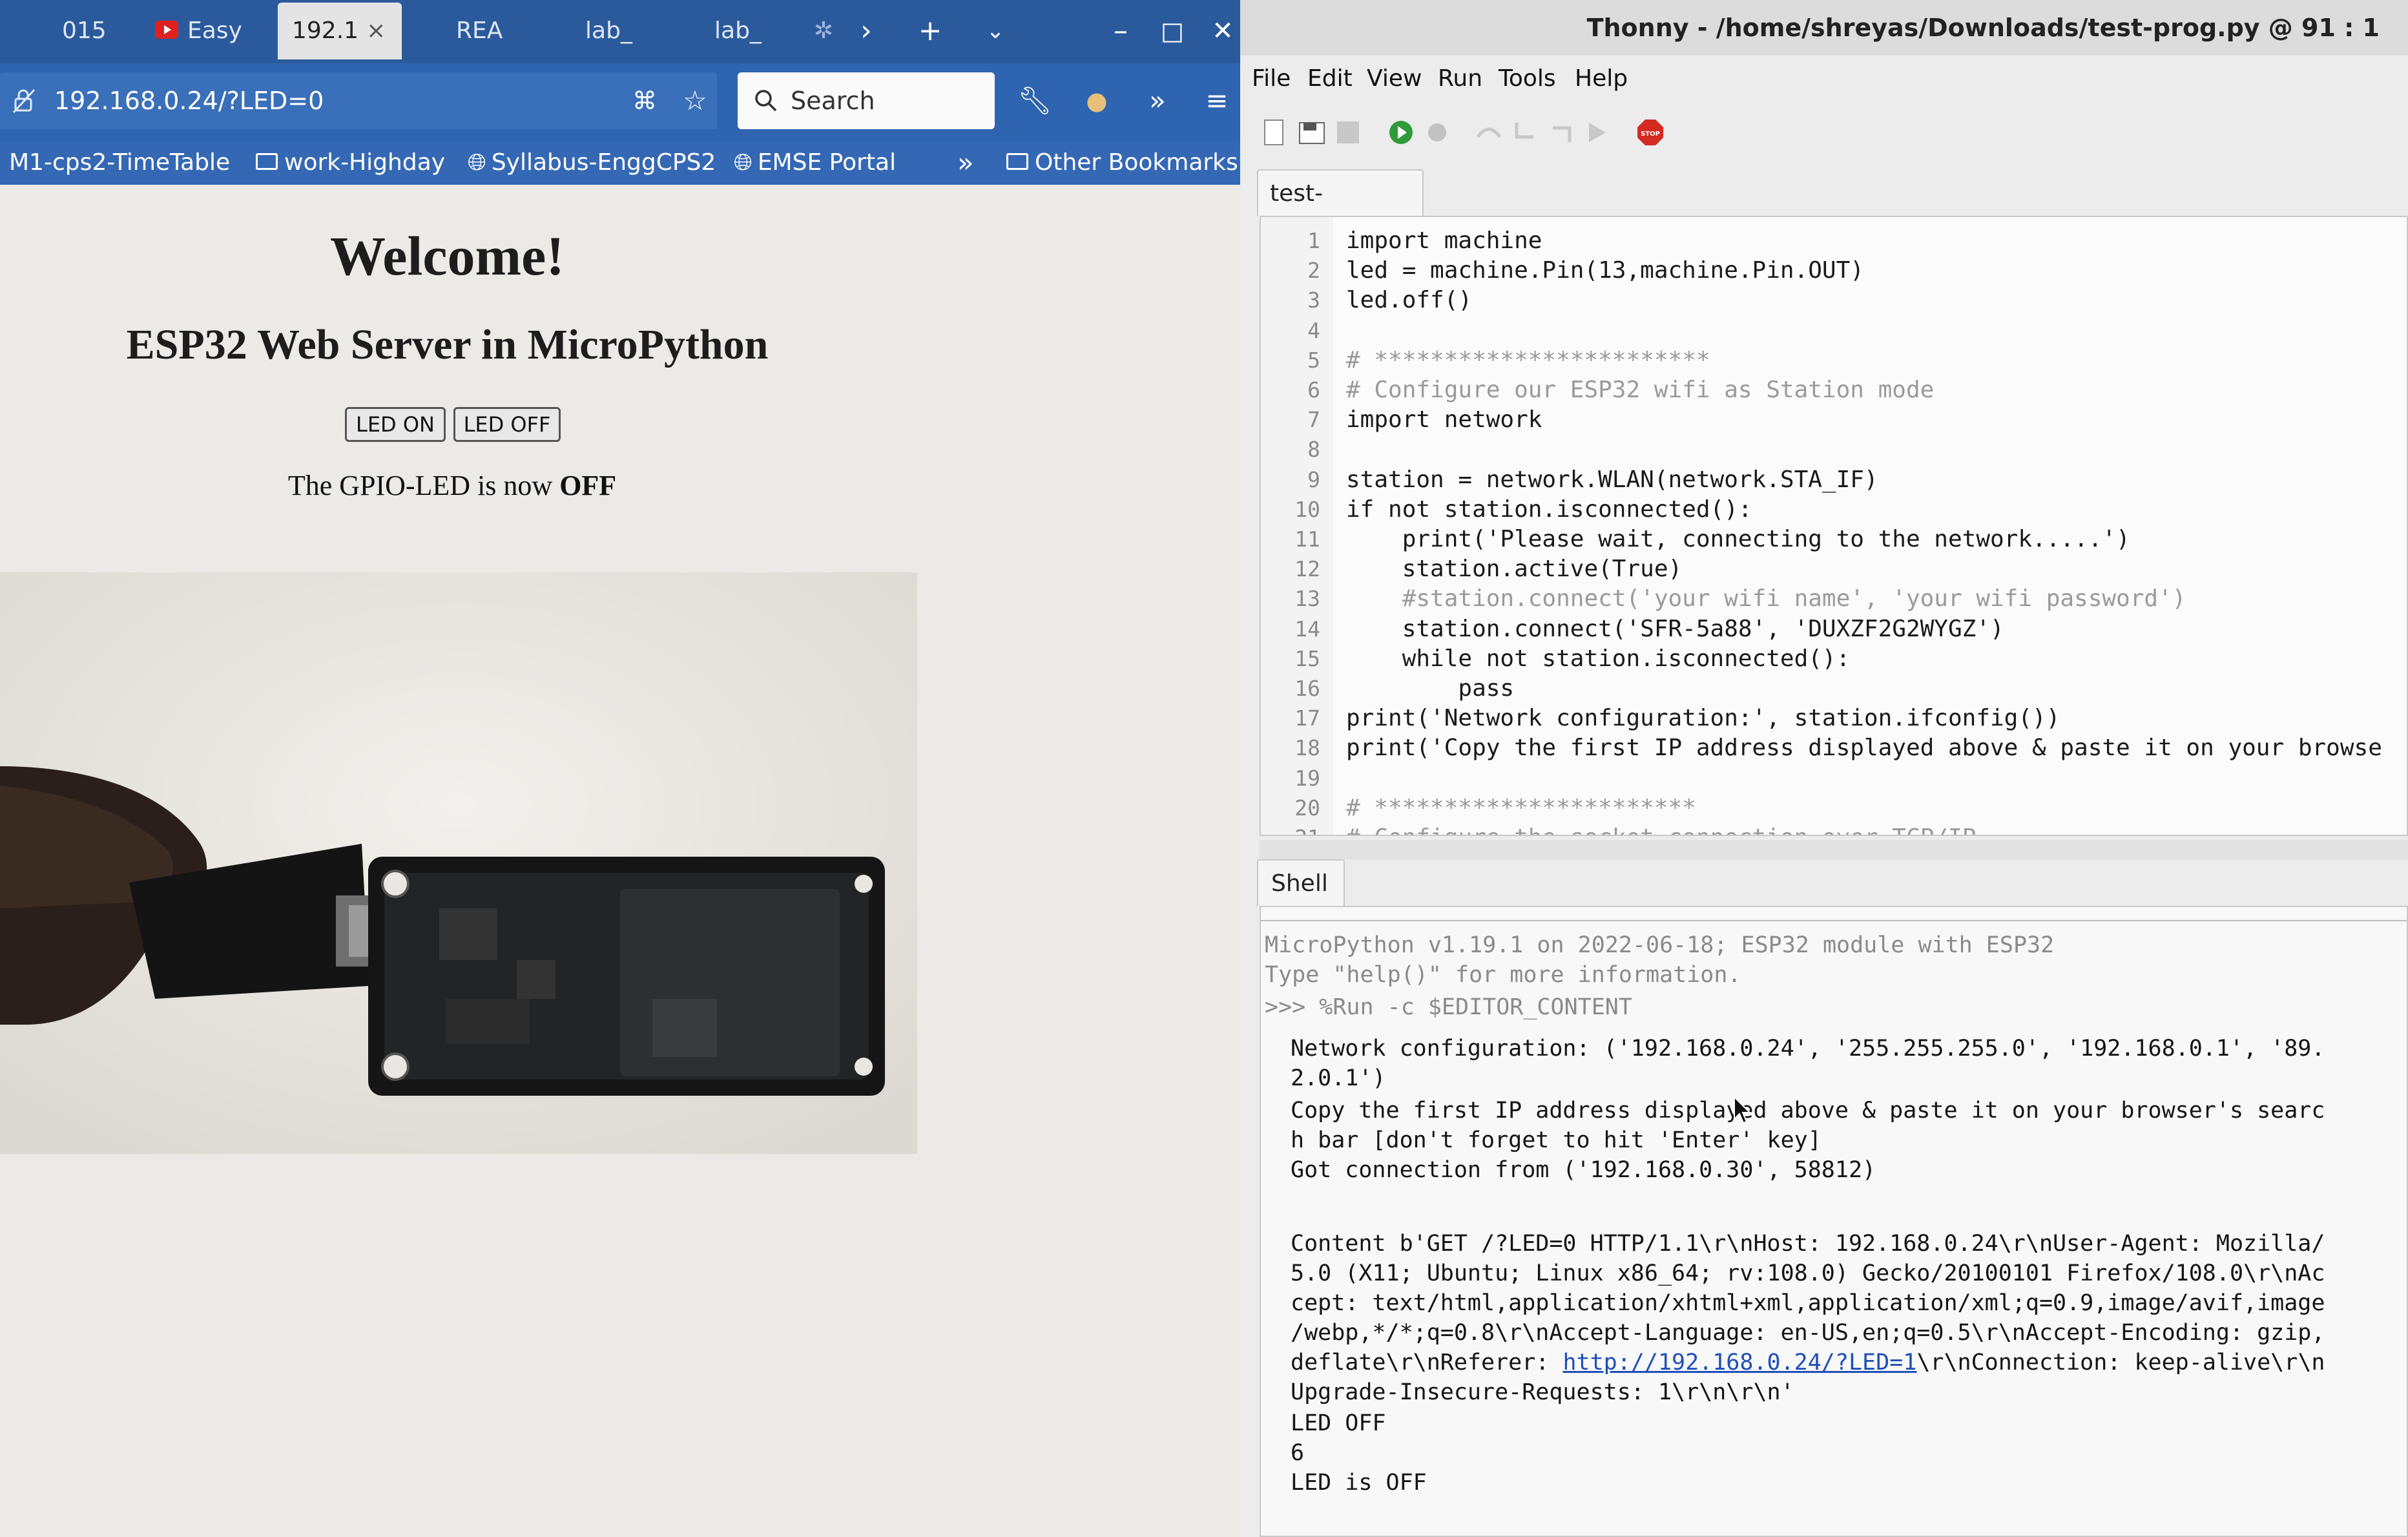 This screenshot has width=2408, height=1537. What do you see at coordinates (1430, 689) in the screenshot?
I see `code-line: pass` at bounding box center [1430, 689].